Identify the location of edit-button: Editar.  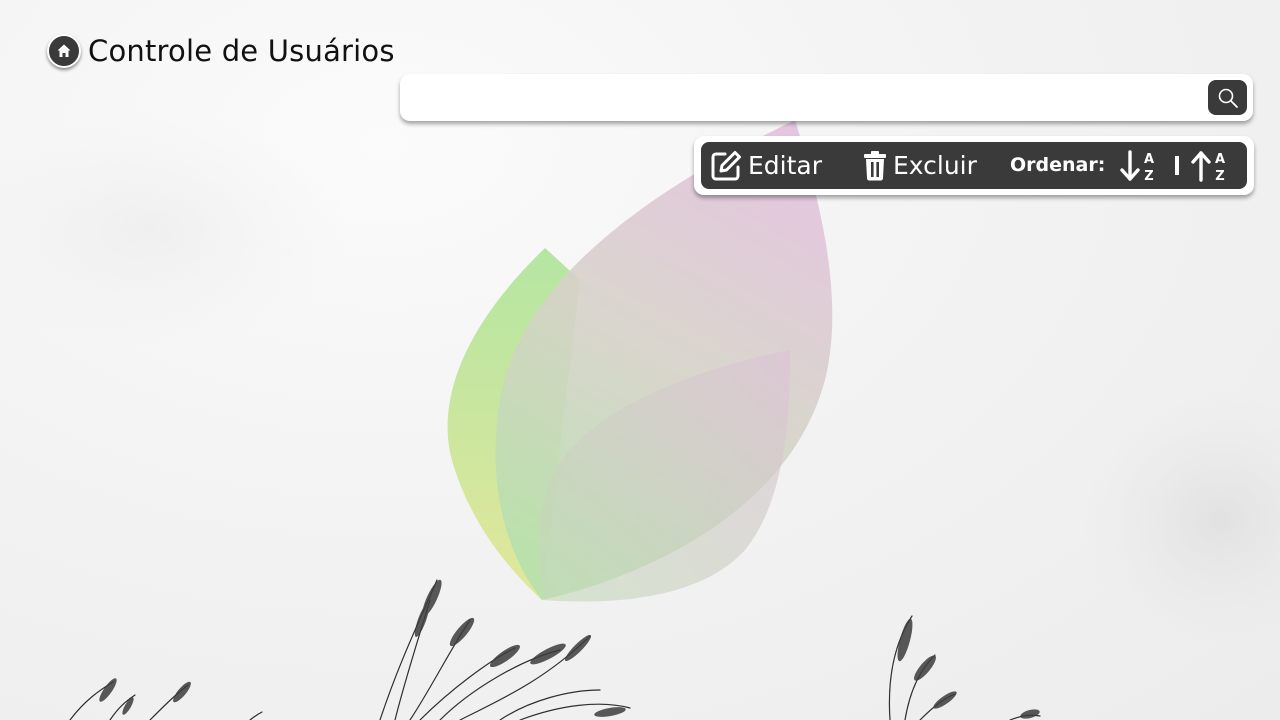
(766, 165).